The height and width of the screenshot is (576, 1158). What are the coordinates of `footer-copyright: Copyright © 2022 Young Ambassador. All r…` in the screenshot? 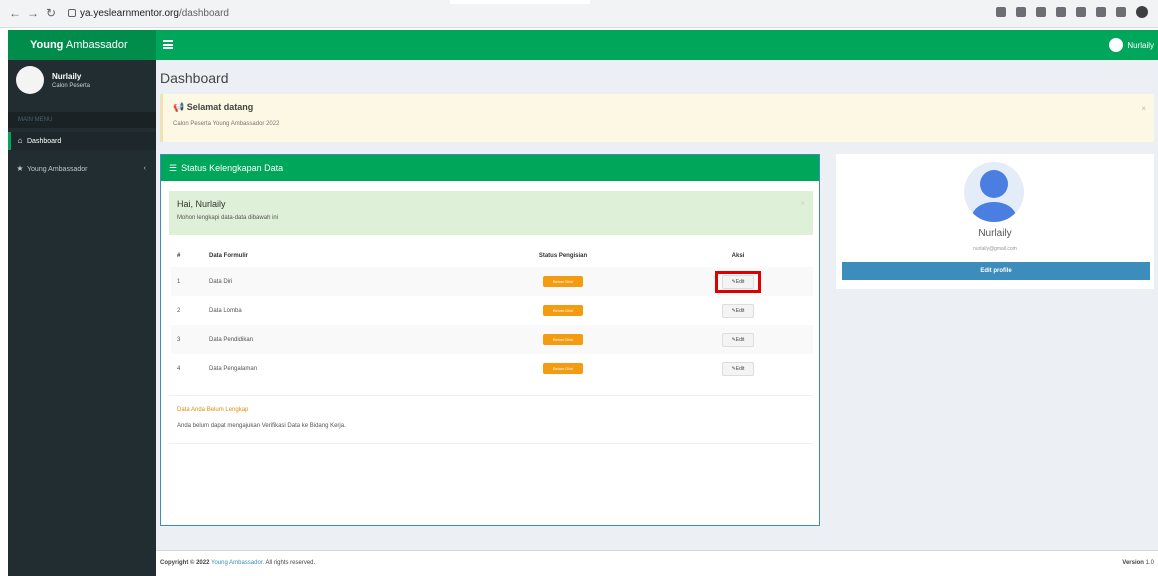 It's located at (237, 563).